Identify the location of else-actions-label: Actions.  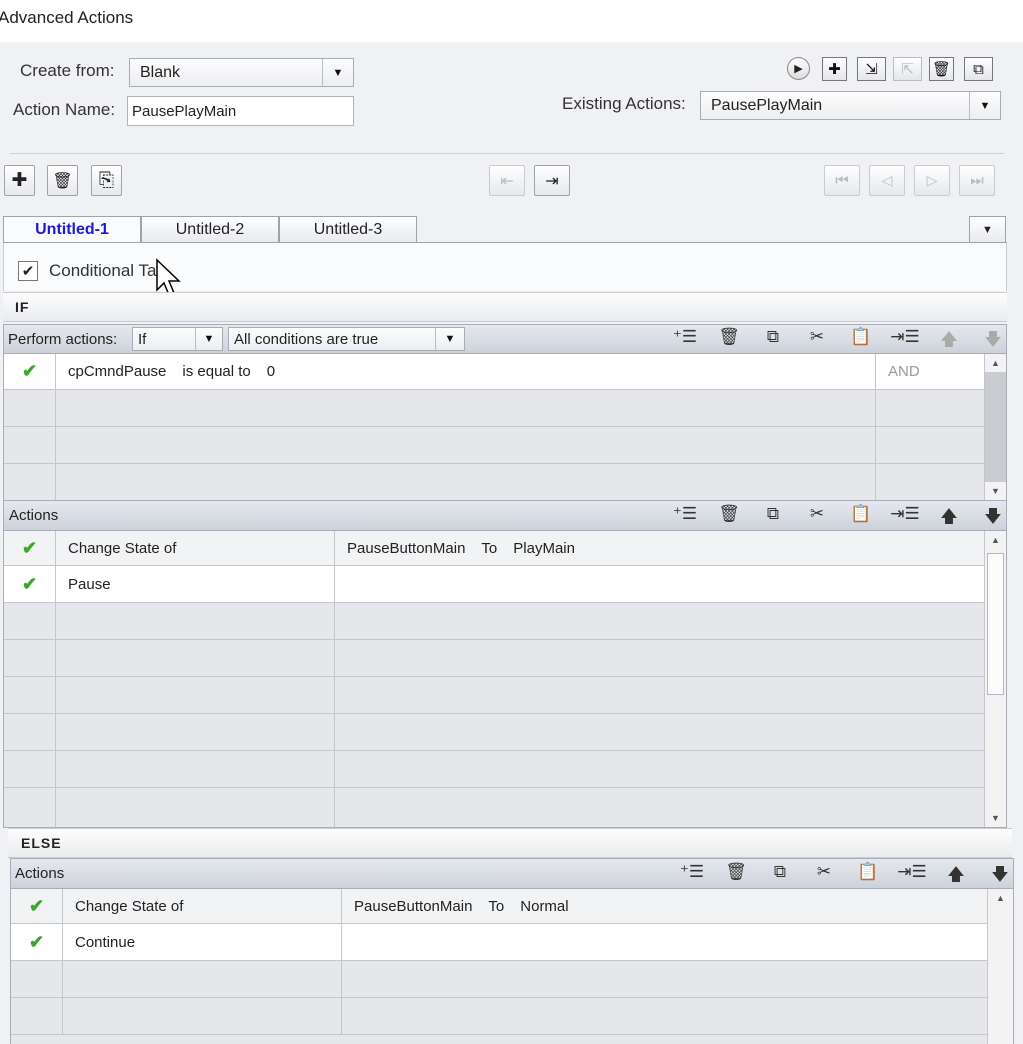
(40, 873).